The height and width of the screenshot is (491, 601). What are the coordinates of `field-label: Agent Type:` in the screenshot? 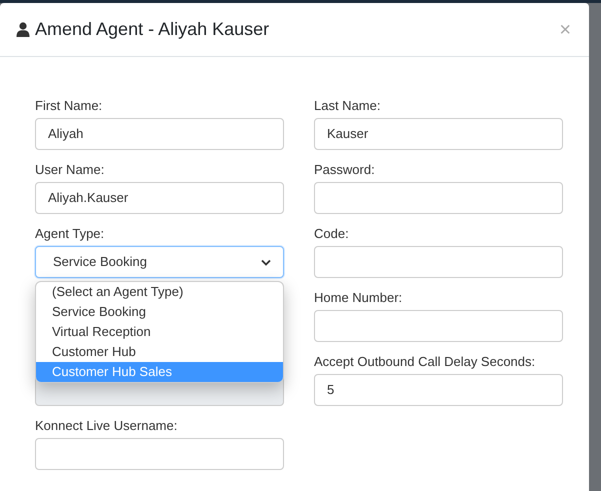 It's located at (69, 233).